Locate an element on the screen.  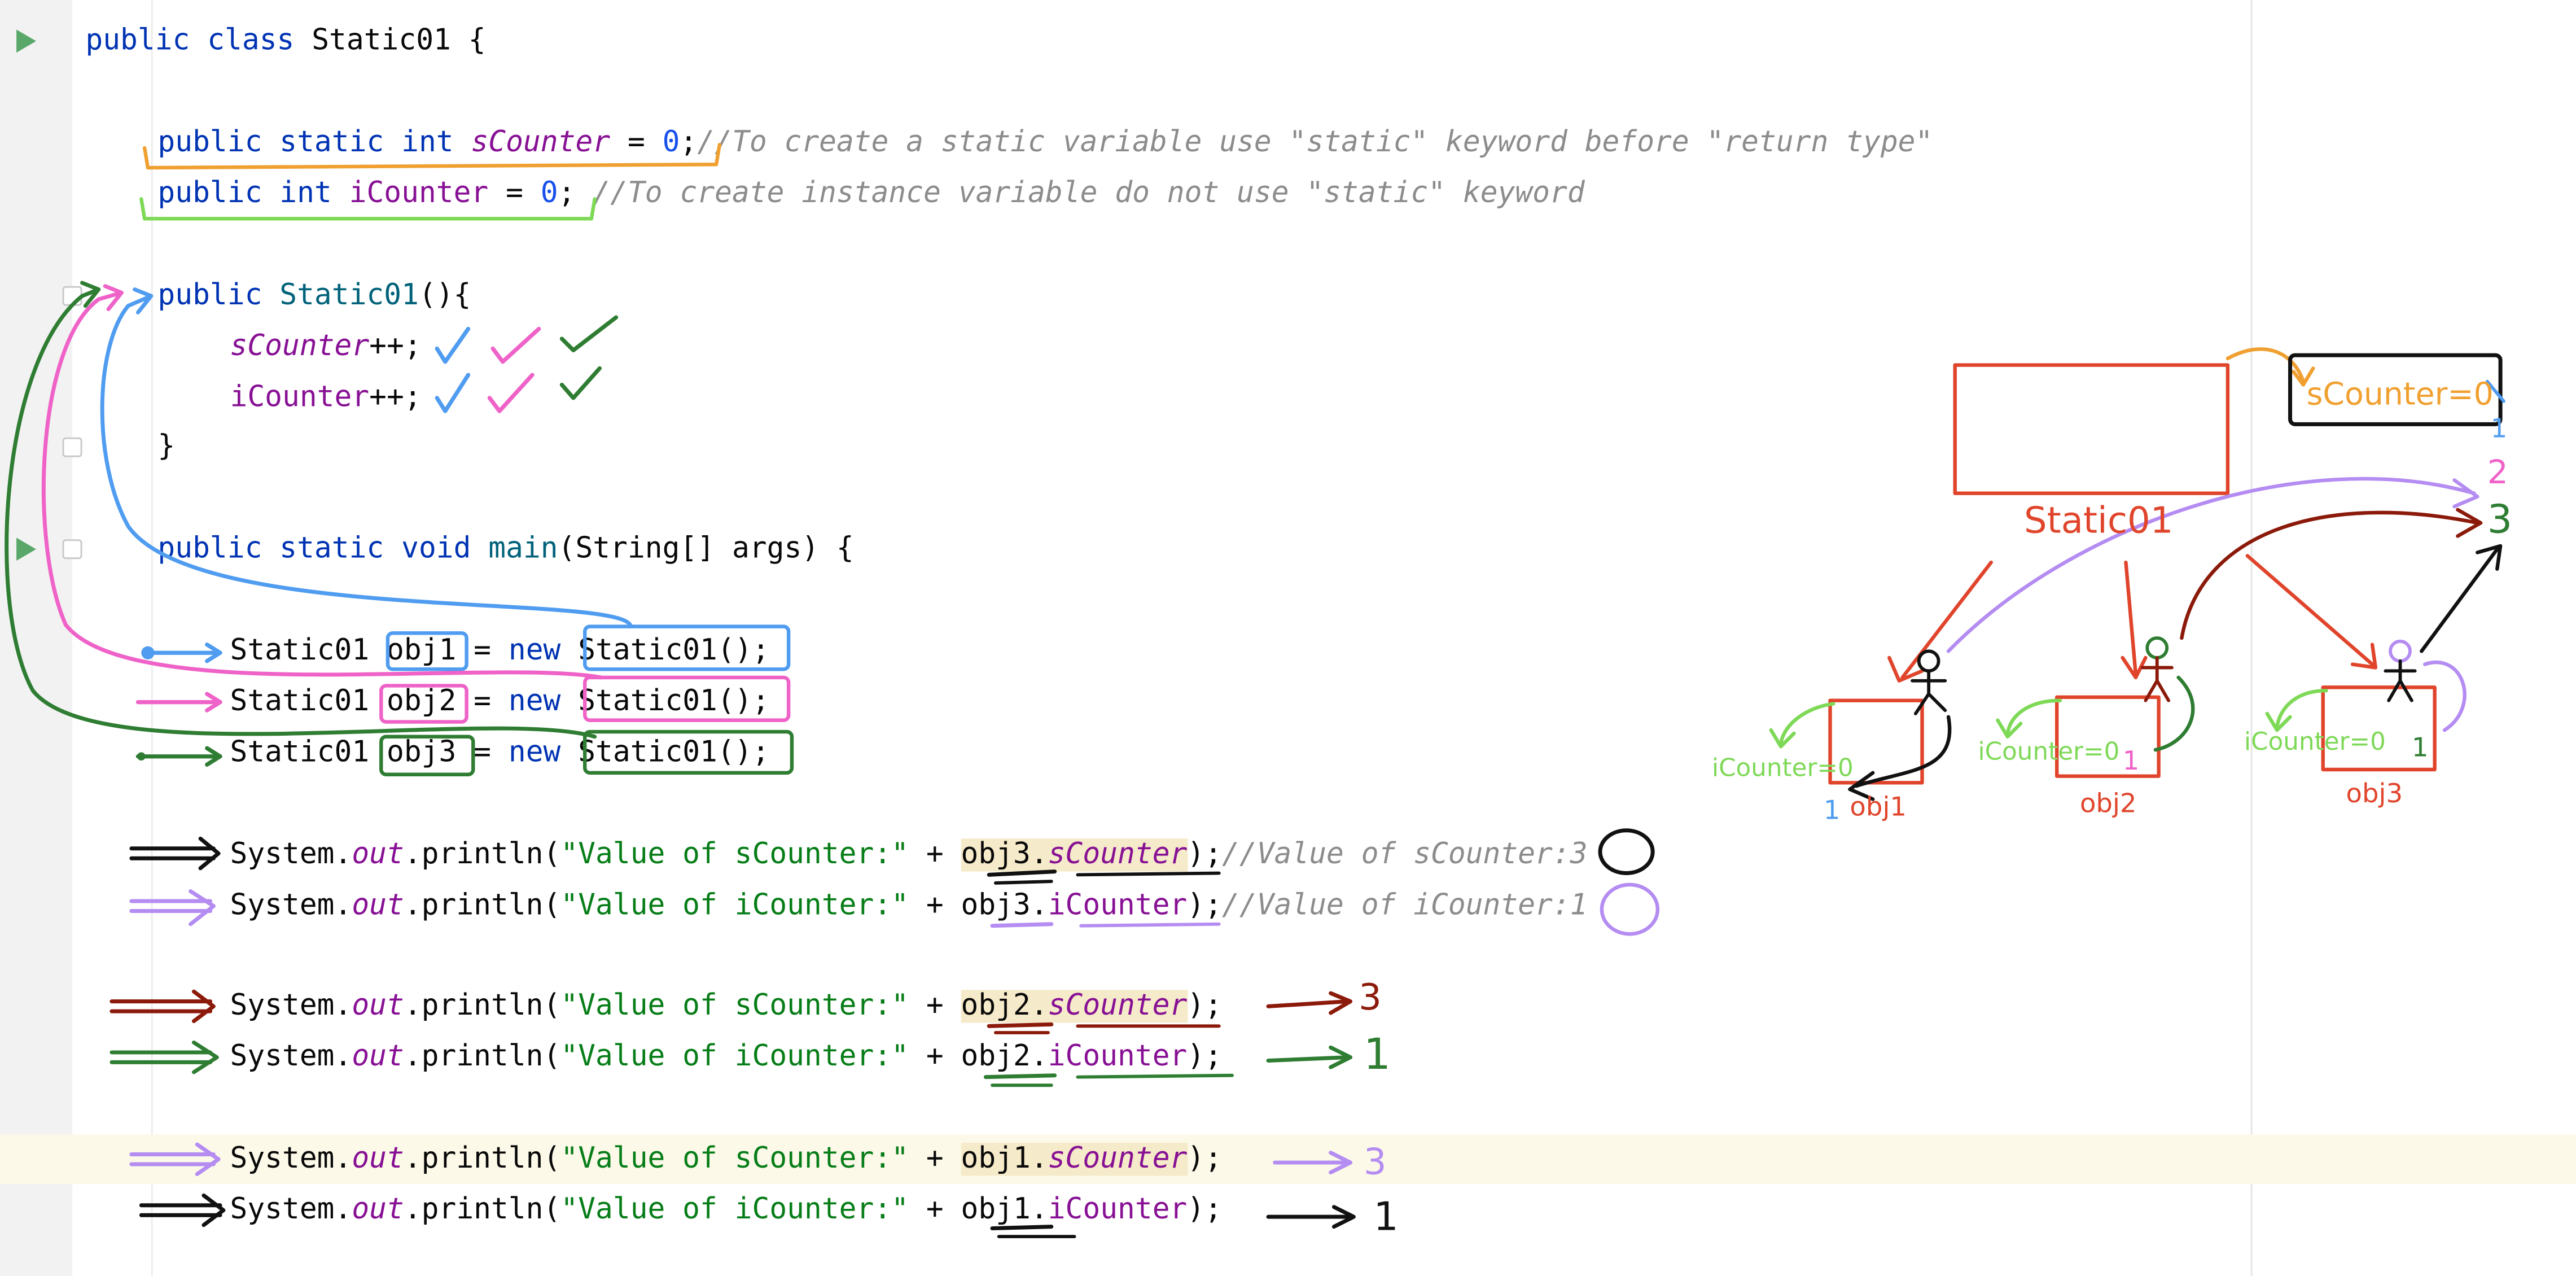
diagram-static-value-2: 2 is located at coordinates (2497, 472).